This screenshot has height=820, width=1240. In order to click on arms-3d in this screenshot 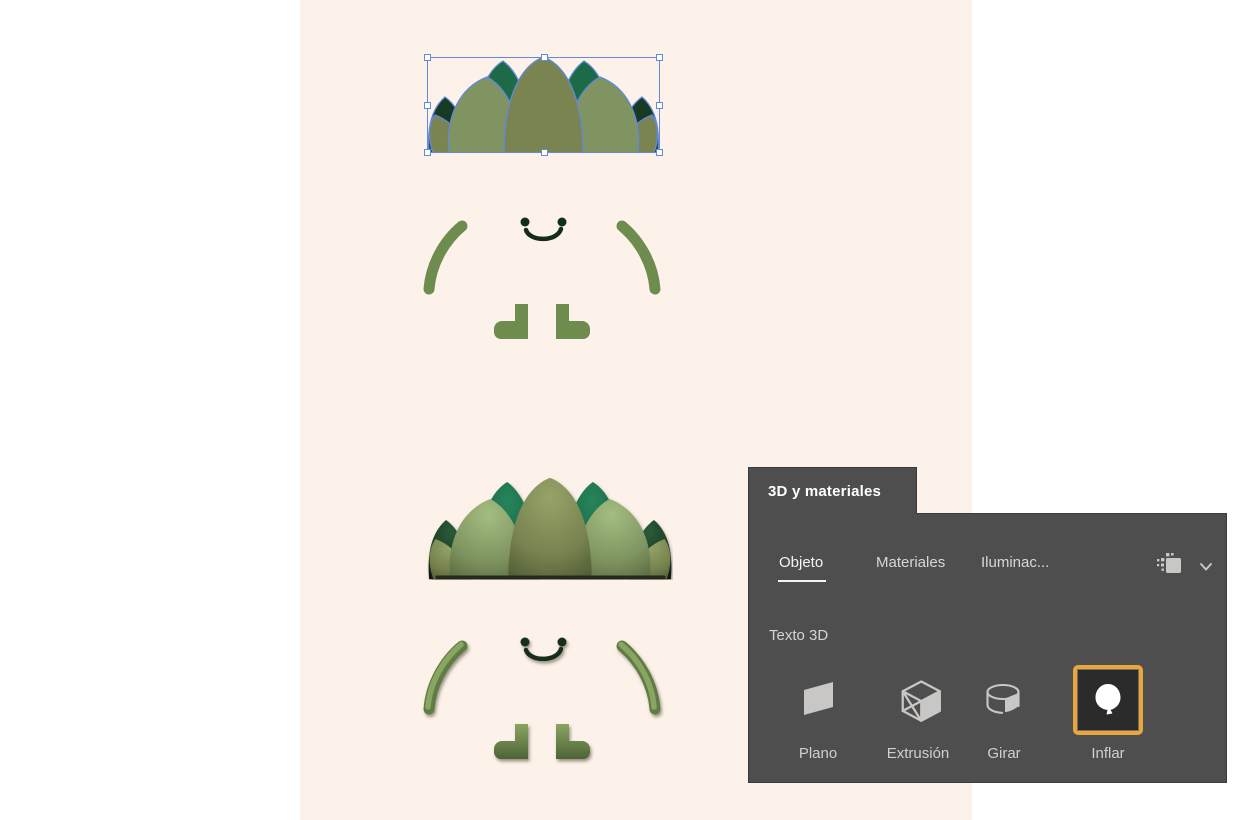, I will do `click(542, 677)`.